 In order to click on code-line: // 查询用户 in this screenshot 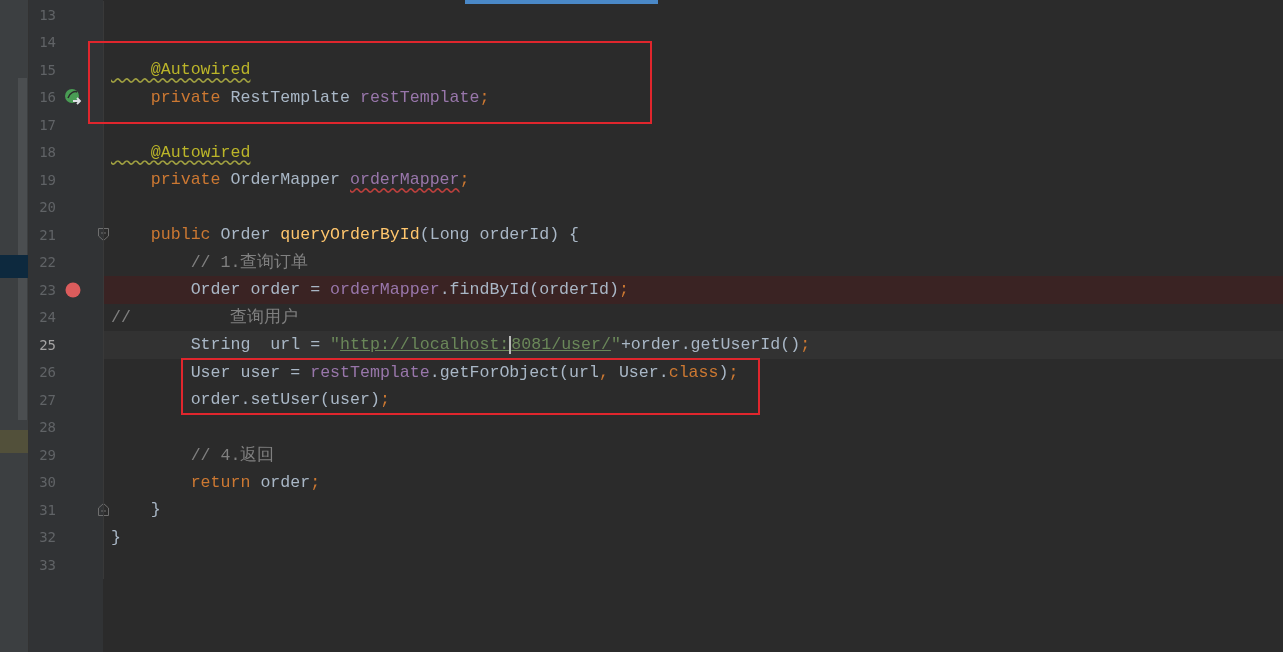, I will do `click(205, 318)`.